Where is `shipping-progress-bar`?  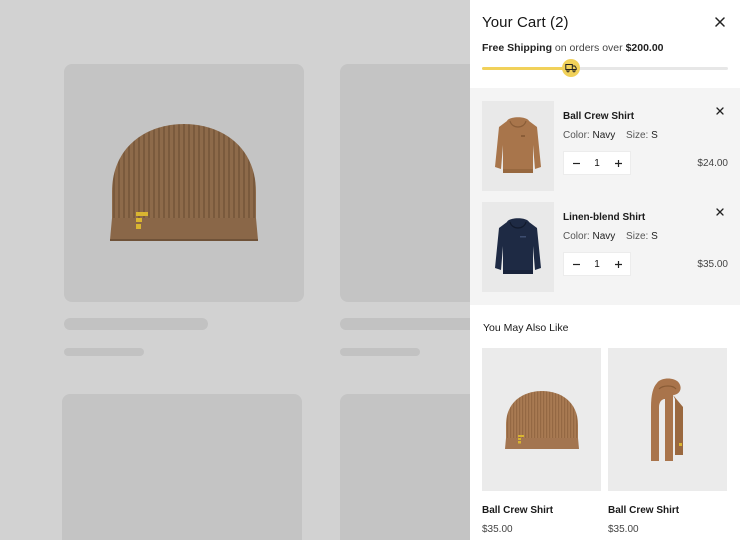 shipping-progress-bar is located at coordinates (605, 68).